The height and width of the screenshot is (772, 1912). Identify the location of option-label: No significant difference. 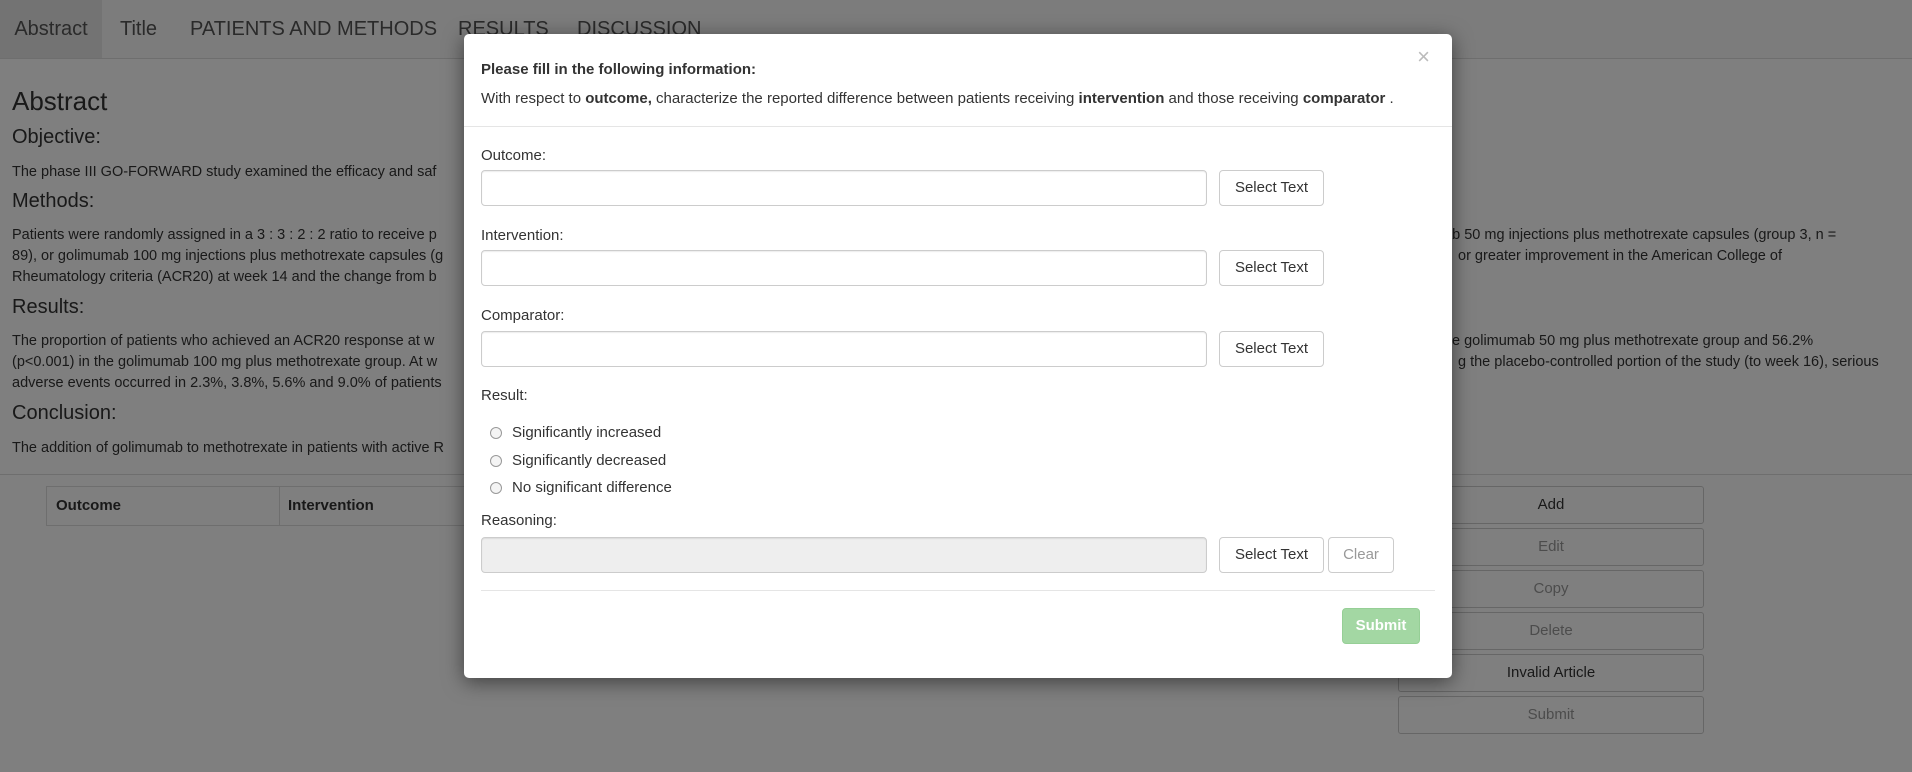
(592, 487).